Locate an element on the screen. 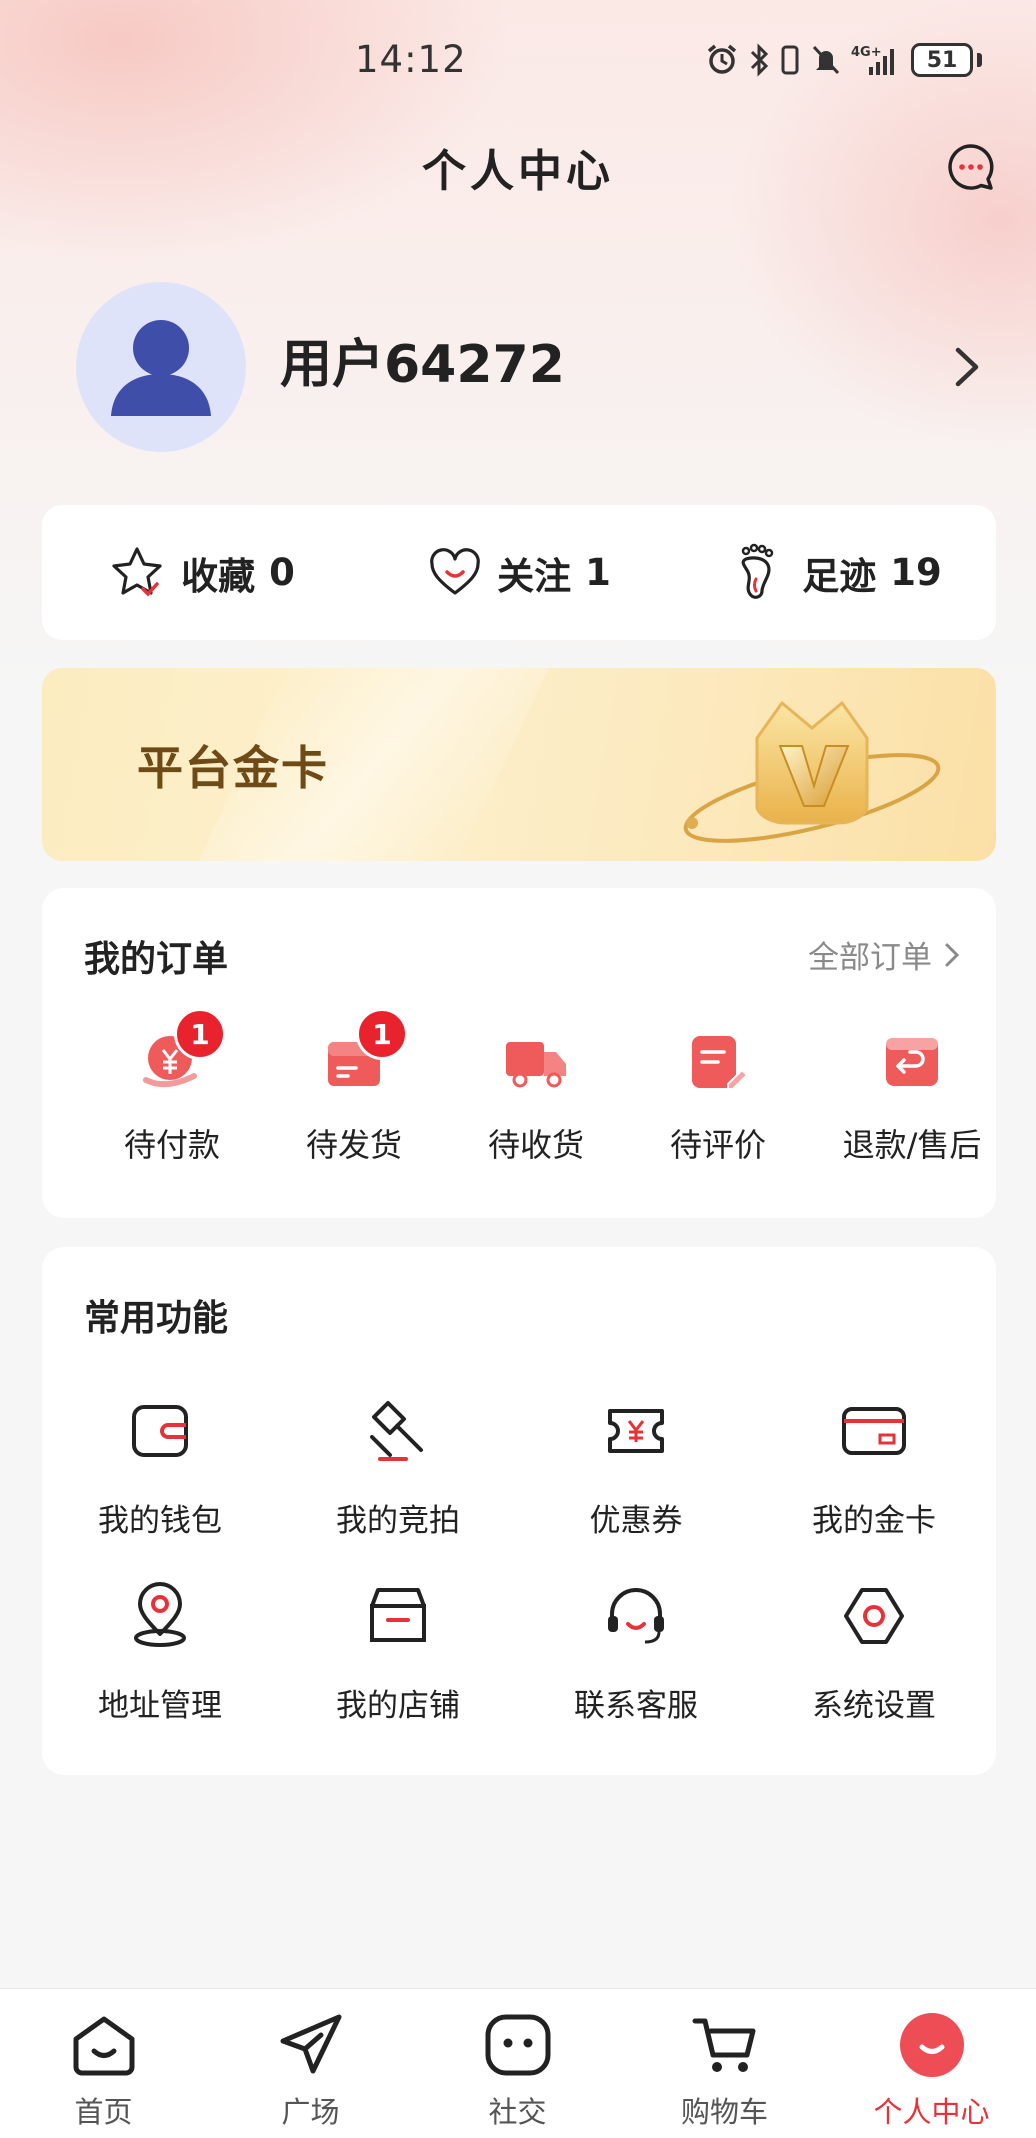  status-time: 14:12 is located at coordinates (411, 59).